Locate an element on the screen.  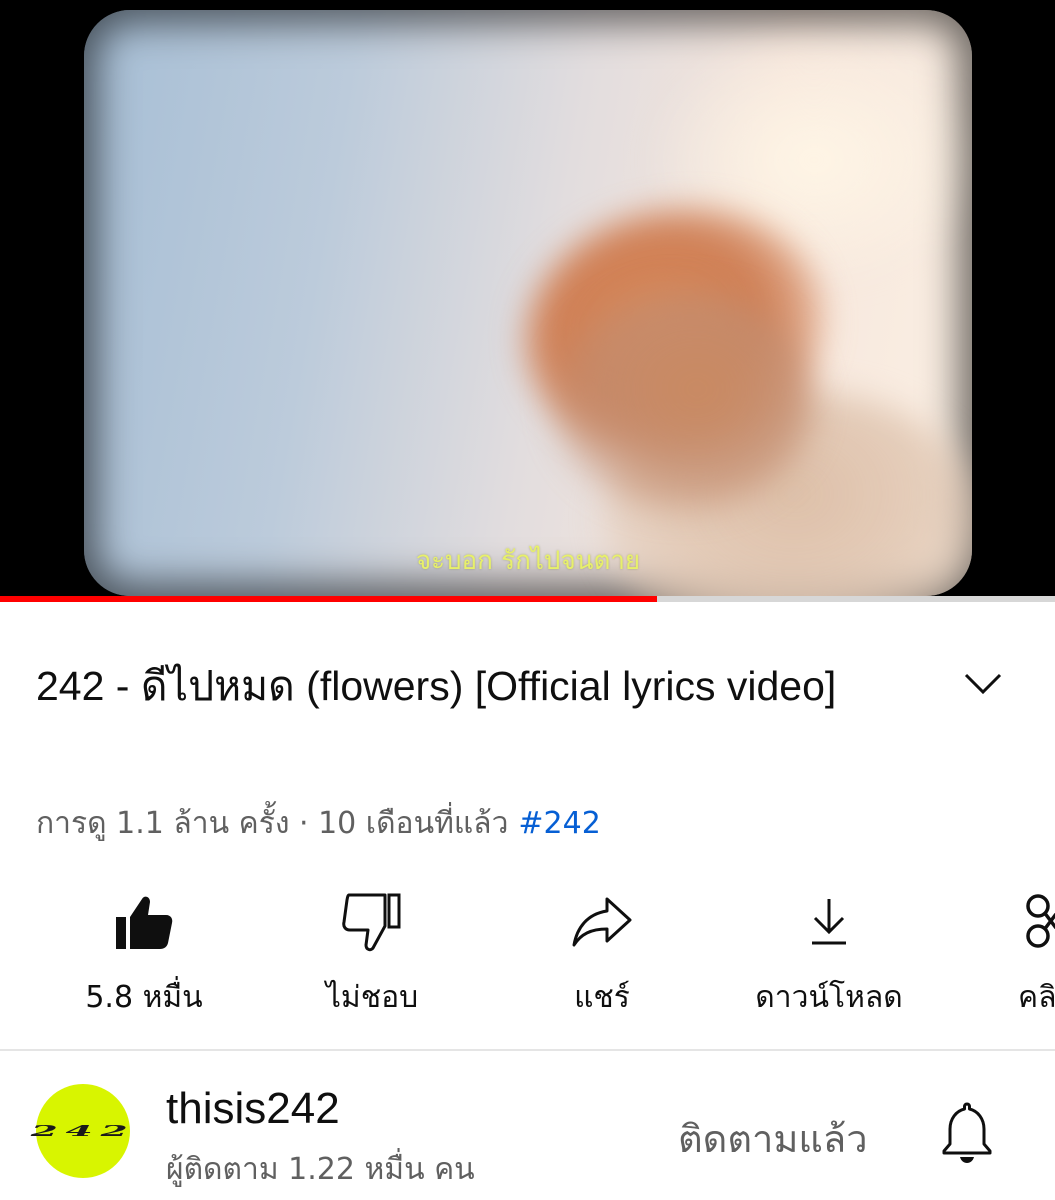
thumbs-down-icon is located at coordinates (371, 922).